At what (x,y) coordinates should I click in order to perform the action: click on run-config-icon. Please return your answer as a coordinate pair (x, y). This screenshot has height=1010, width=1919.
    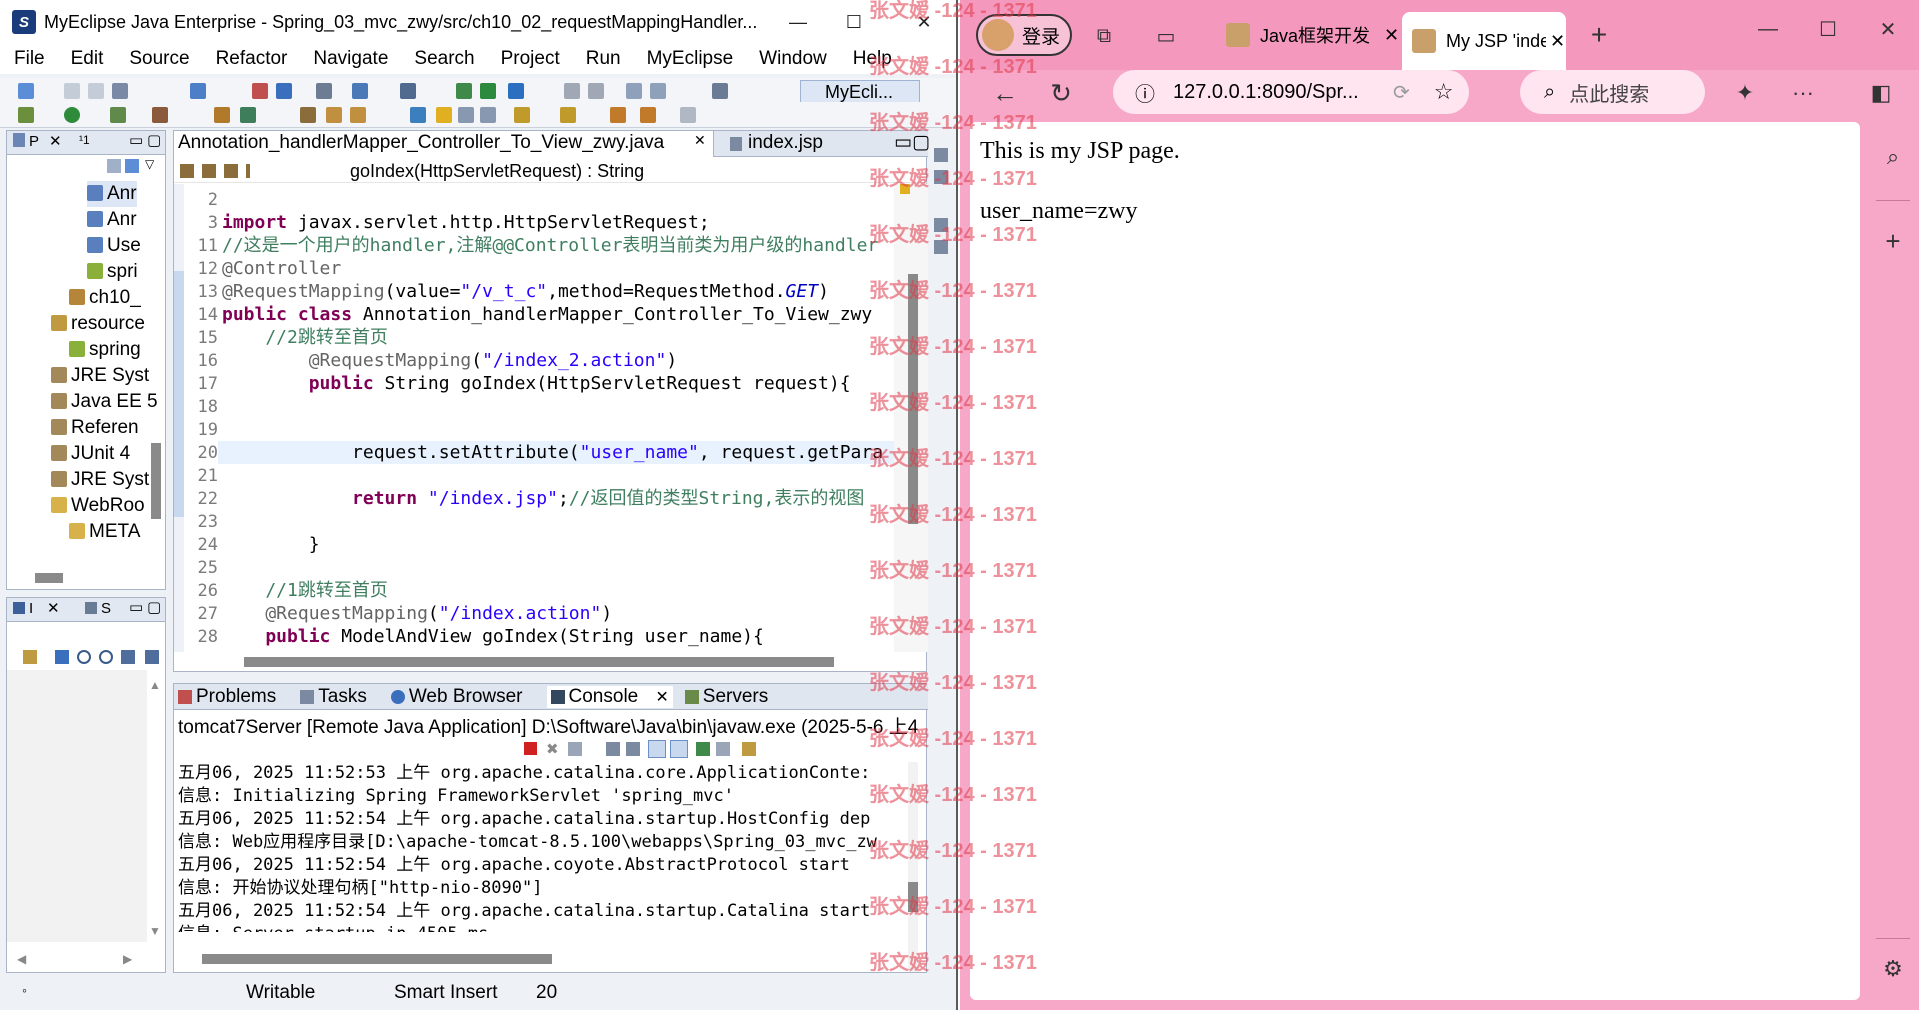
    Looking at the image, I should click on (464, 91).